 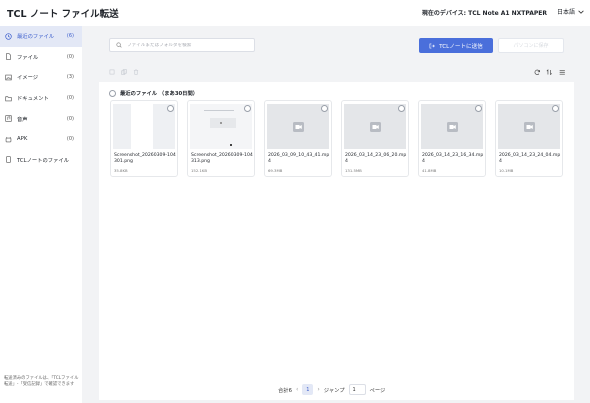 I want to click on file-name: 2026_03_14_23_24_04.mp4, so click(x=530, y=159).